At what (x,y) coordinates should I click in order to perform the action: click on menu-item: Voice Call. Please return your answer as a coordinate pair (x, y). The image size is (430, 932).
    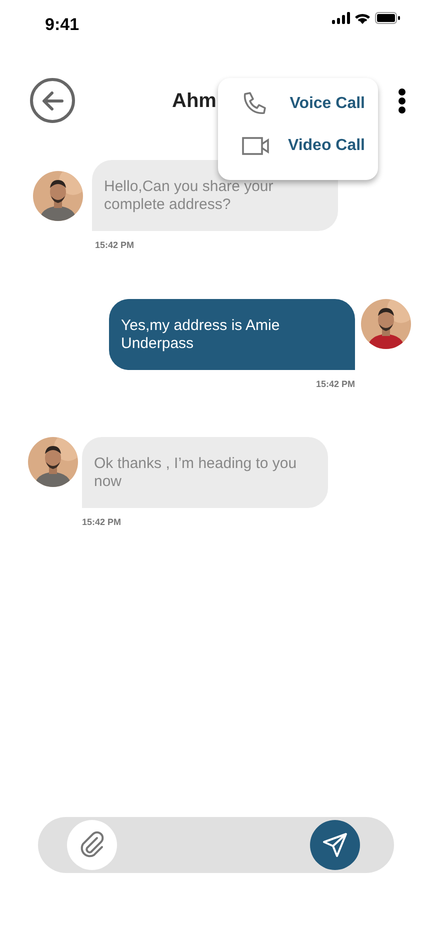
    Looking at the image, I should click on (303, 104).